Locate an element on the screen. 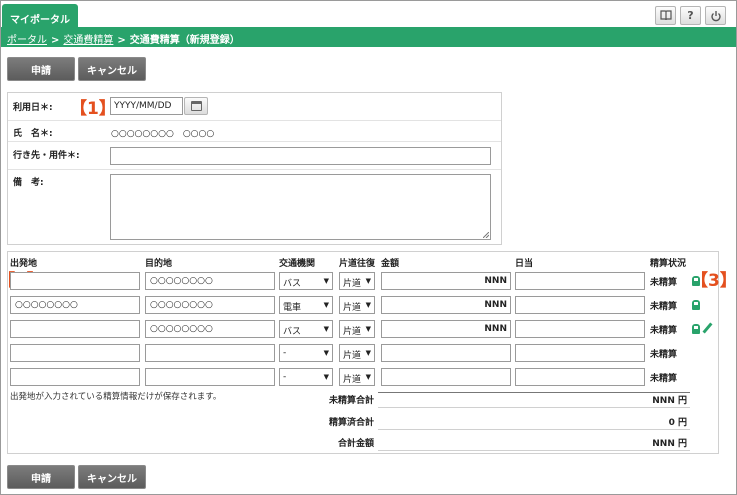 This screenshot has width=737, height=495. header-icons: ? is located at coordinates (690, 15).